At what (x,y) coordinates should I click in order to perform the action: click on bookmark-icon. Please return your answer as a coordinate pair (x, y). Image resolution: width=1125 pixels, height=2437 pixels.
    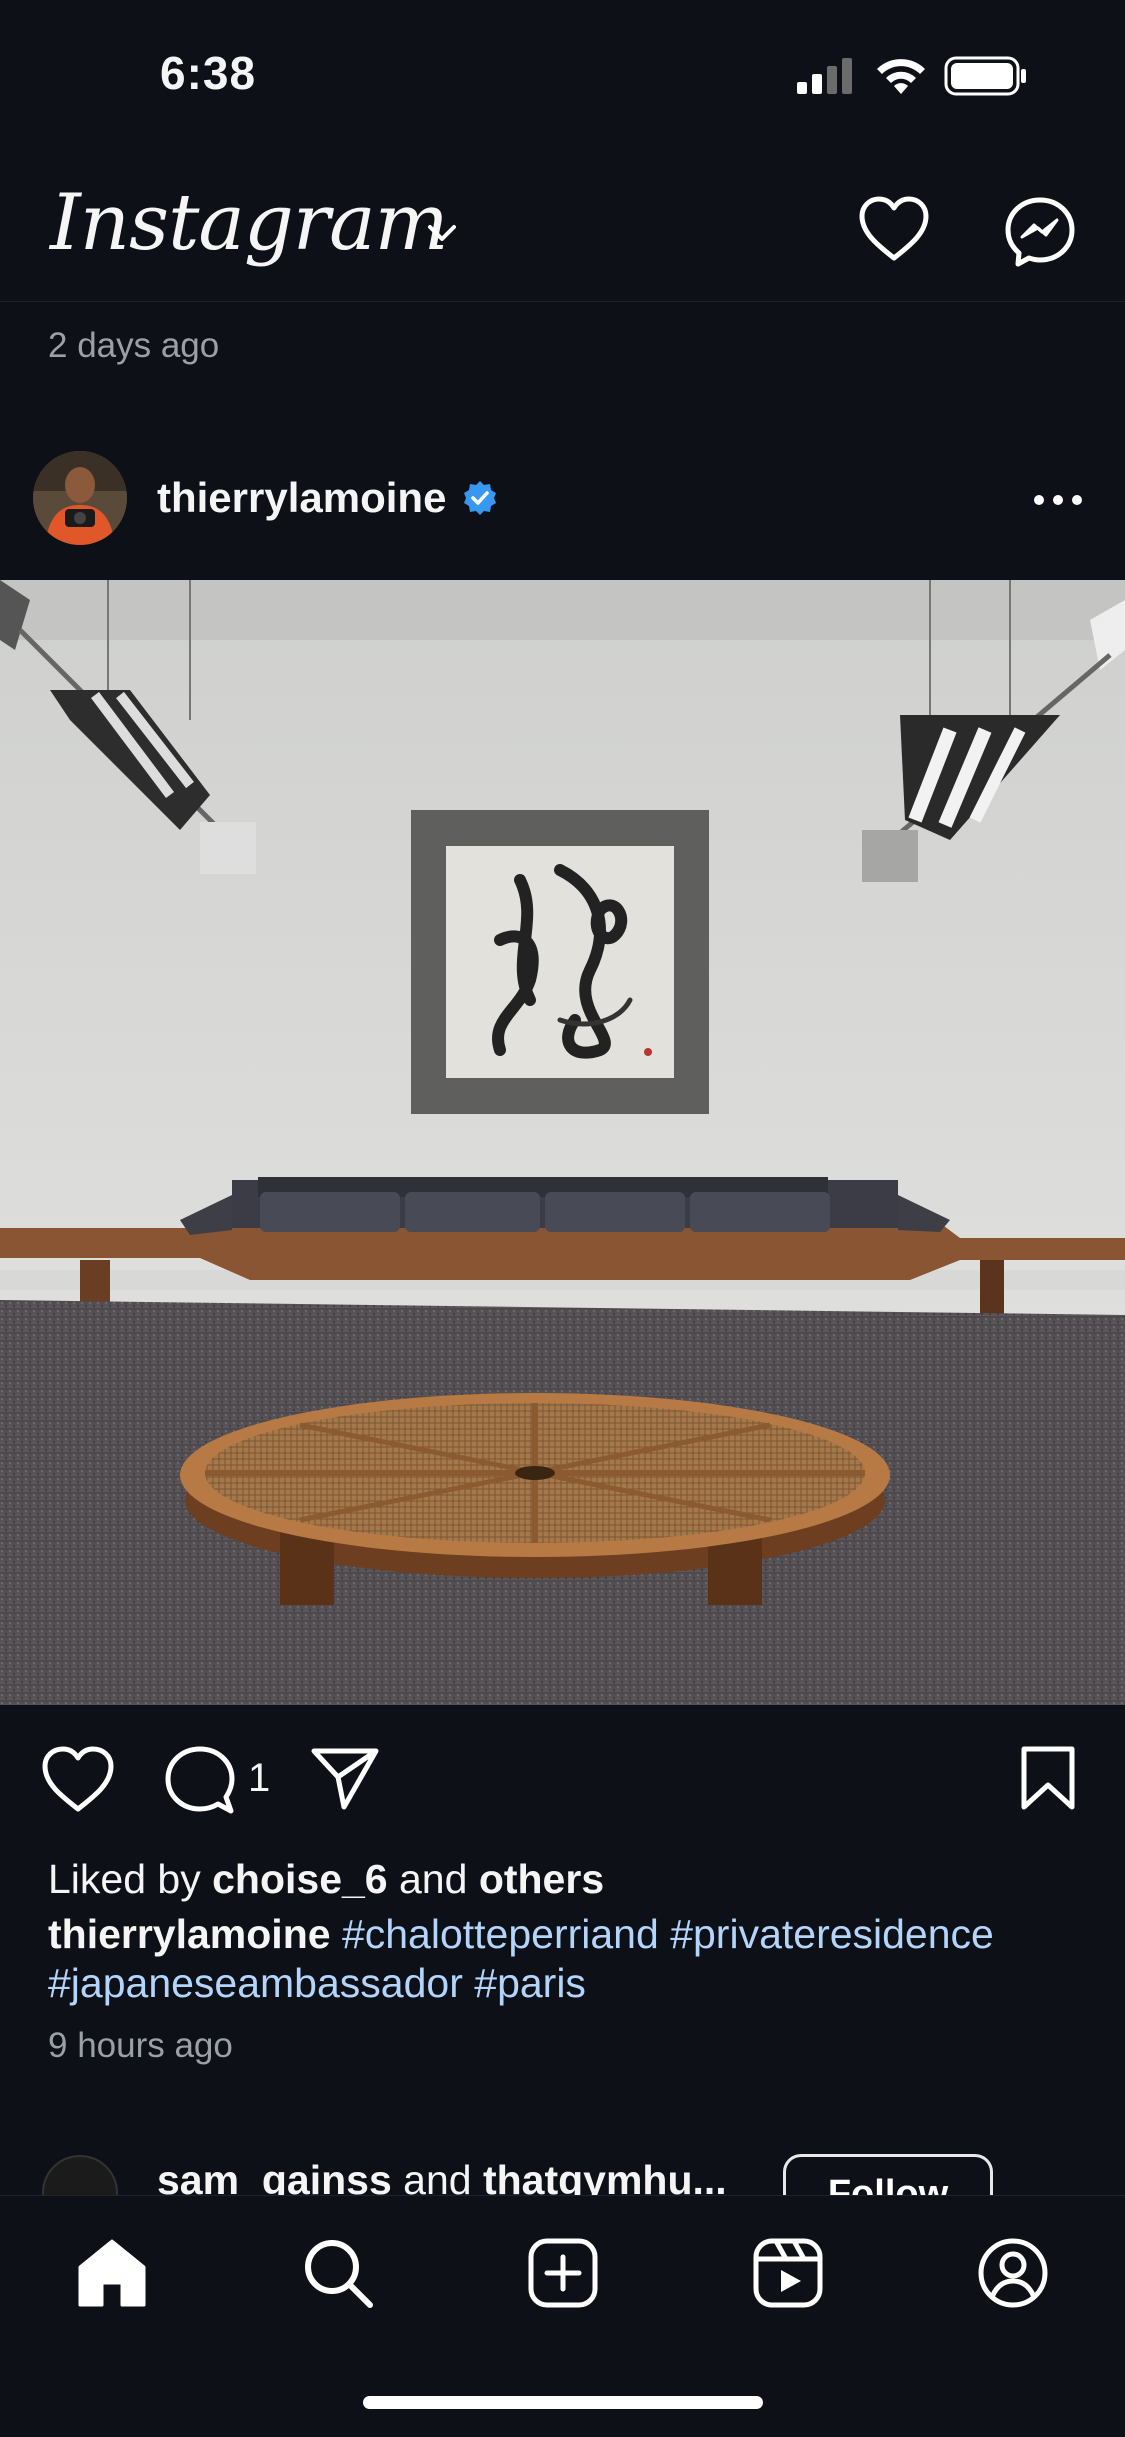
    Looking at the image, I should click on (1048, 1778).